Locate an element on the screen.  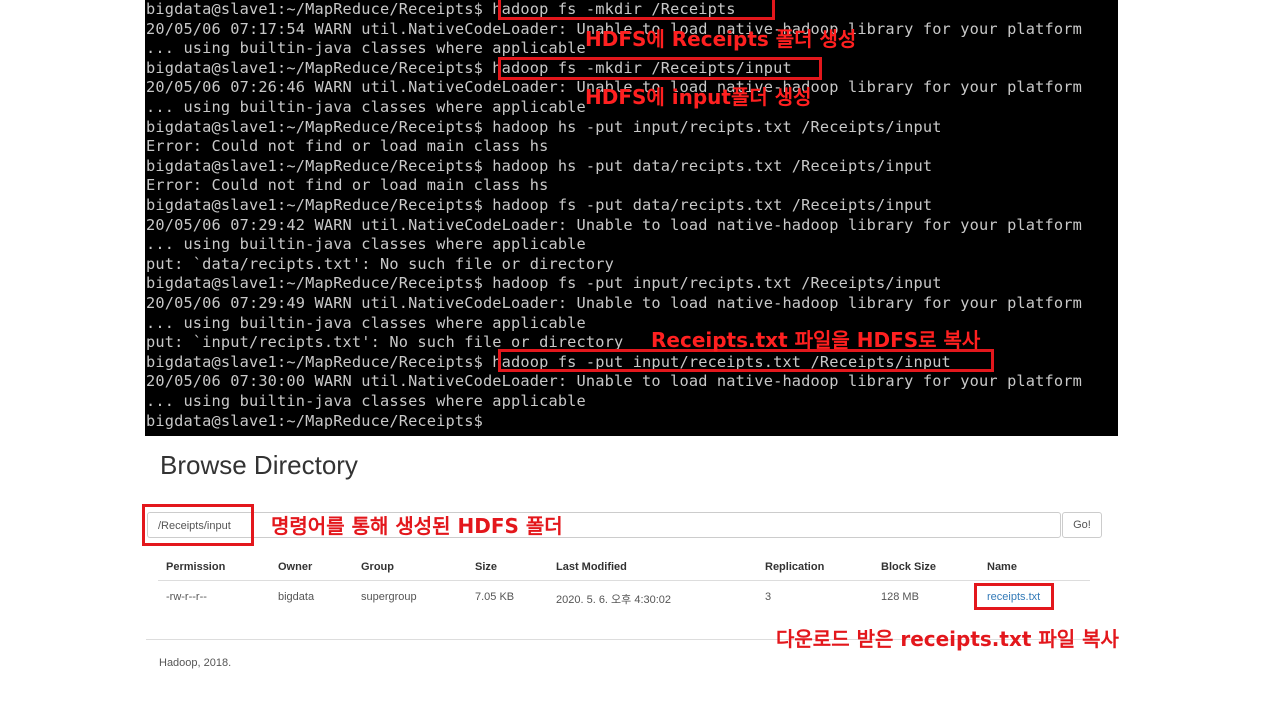
cell-owner: bigdata is located at coordinates (296, 597).